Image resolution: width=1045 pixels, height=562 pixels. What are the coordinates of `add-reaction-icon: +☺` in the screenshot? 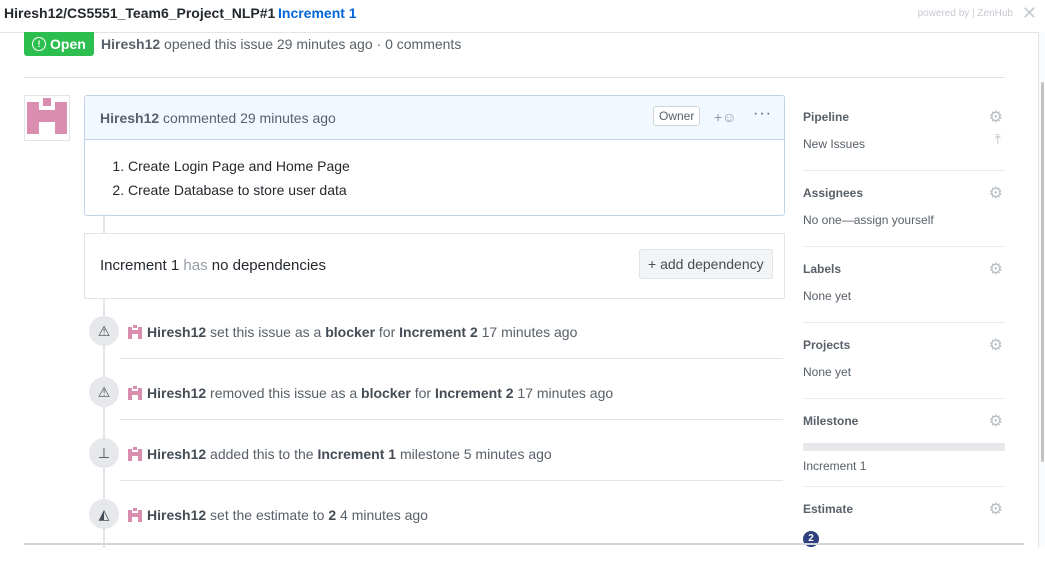 It's located at (725, 117).